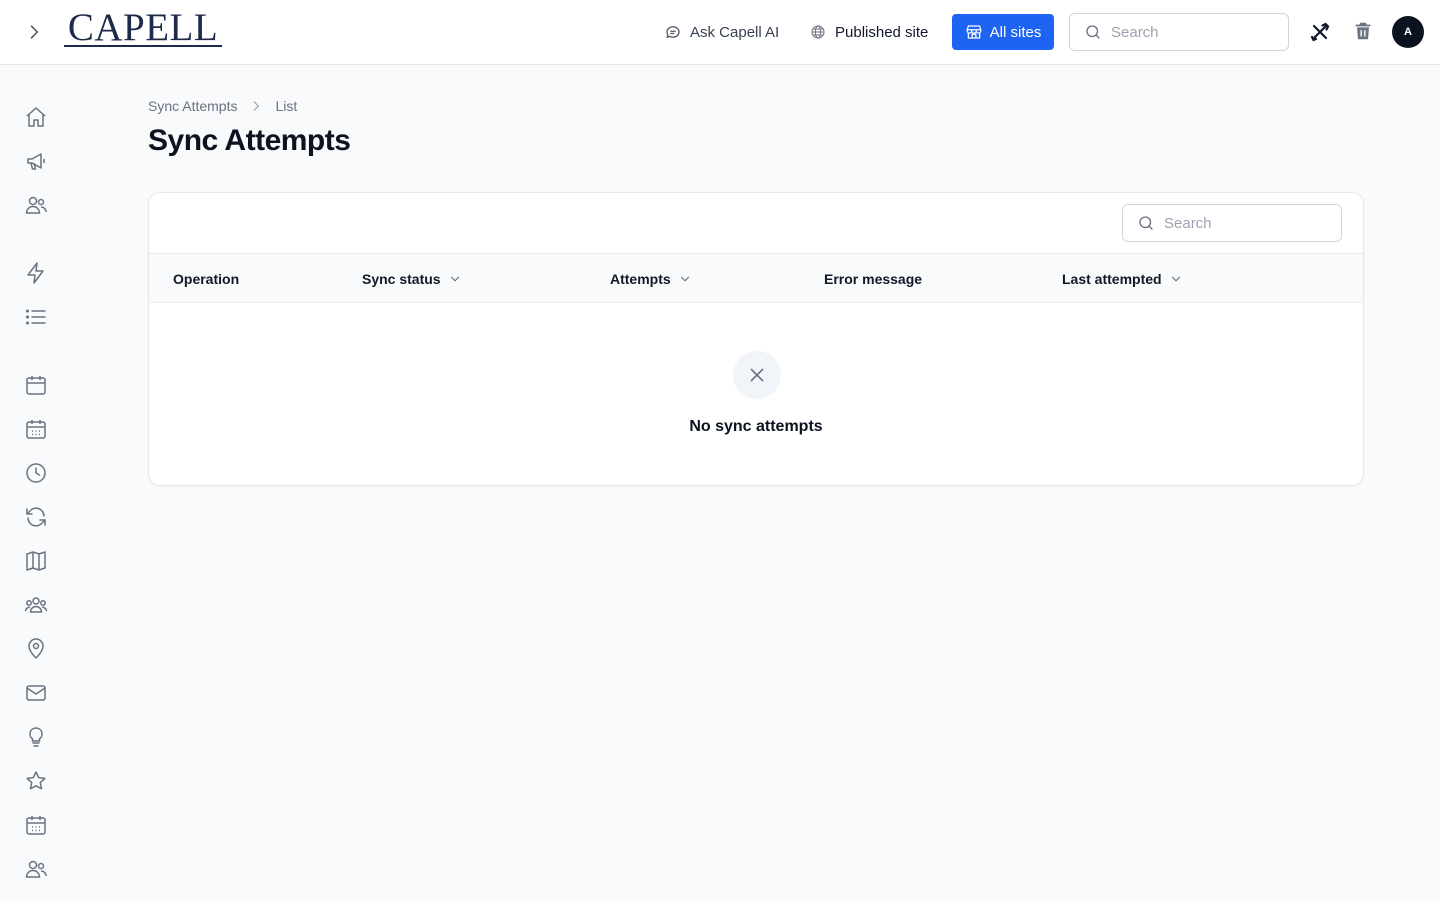 Image resolution: width=1440 pixels, height=900 pixels. I want to click on list-icon, so click(36, 317).